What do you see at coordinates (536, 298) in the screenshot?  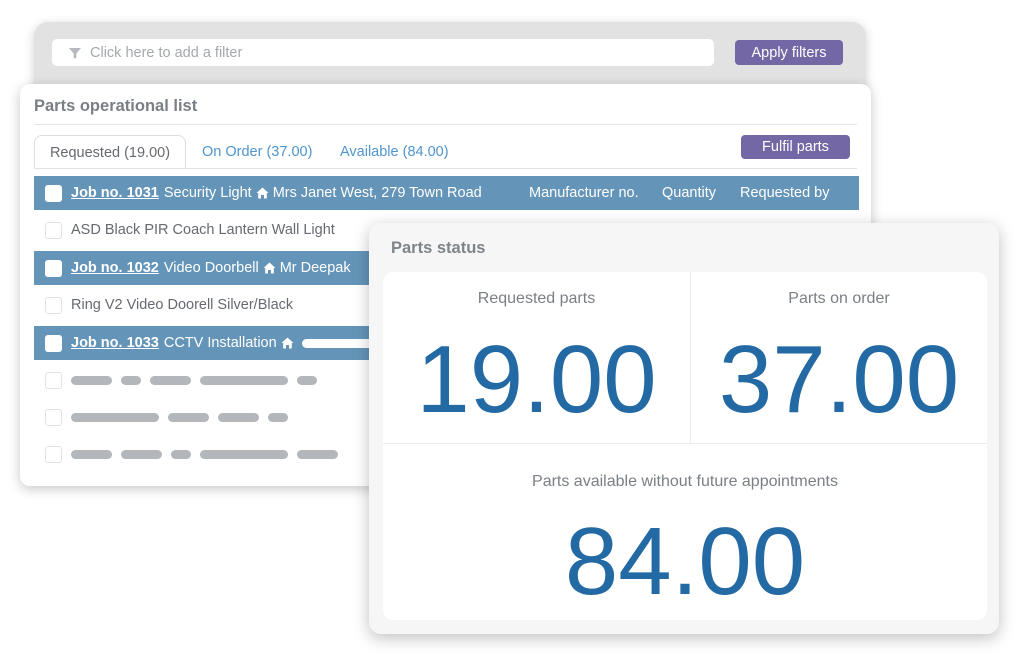 I see `metric-label: Requested parts` at bounding box center [536, 298].